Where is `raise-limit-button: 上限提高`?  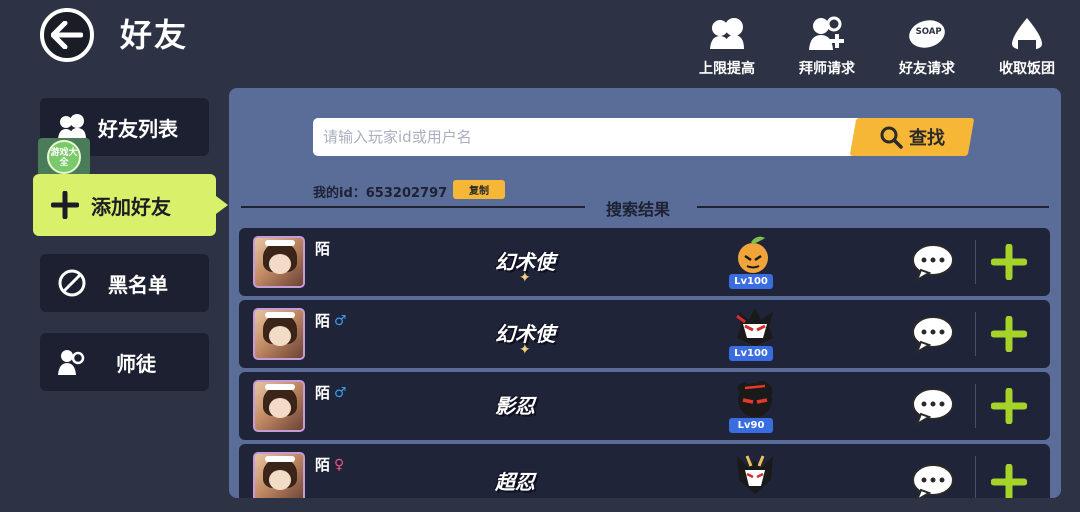
raise-limit-button: 上限提高 is located at coordinates (727, 46).